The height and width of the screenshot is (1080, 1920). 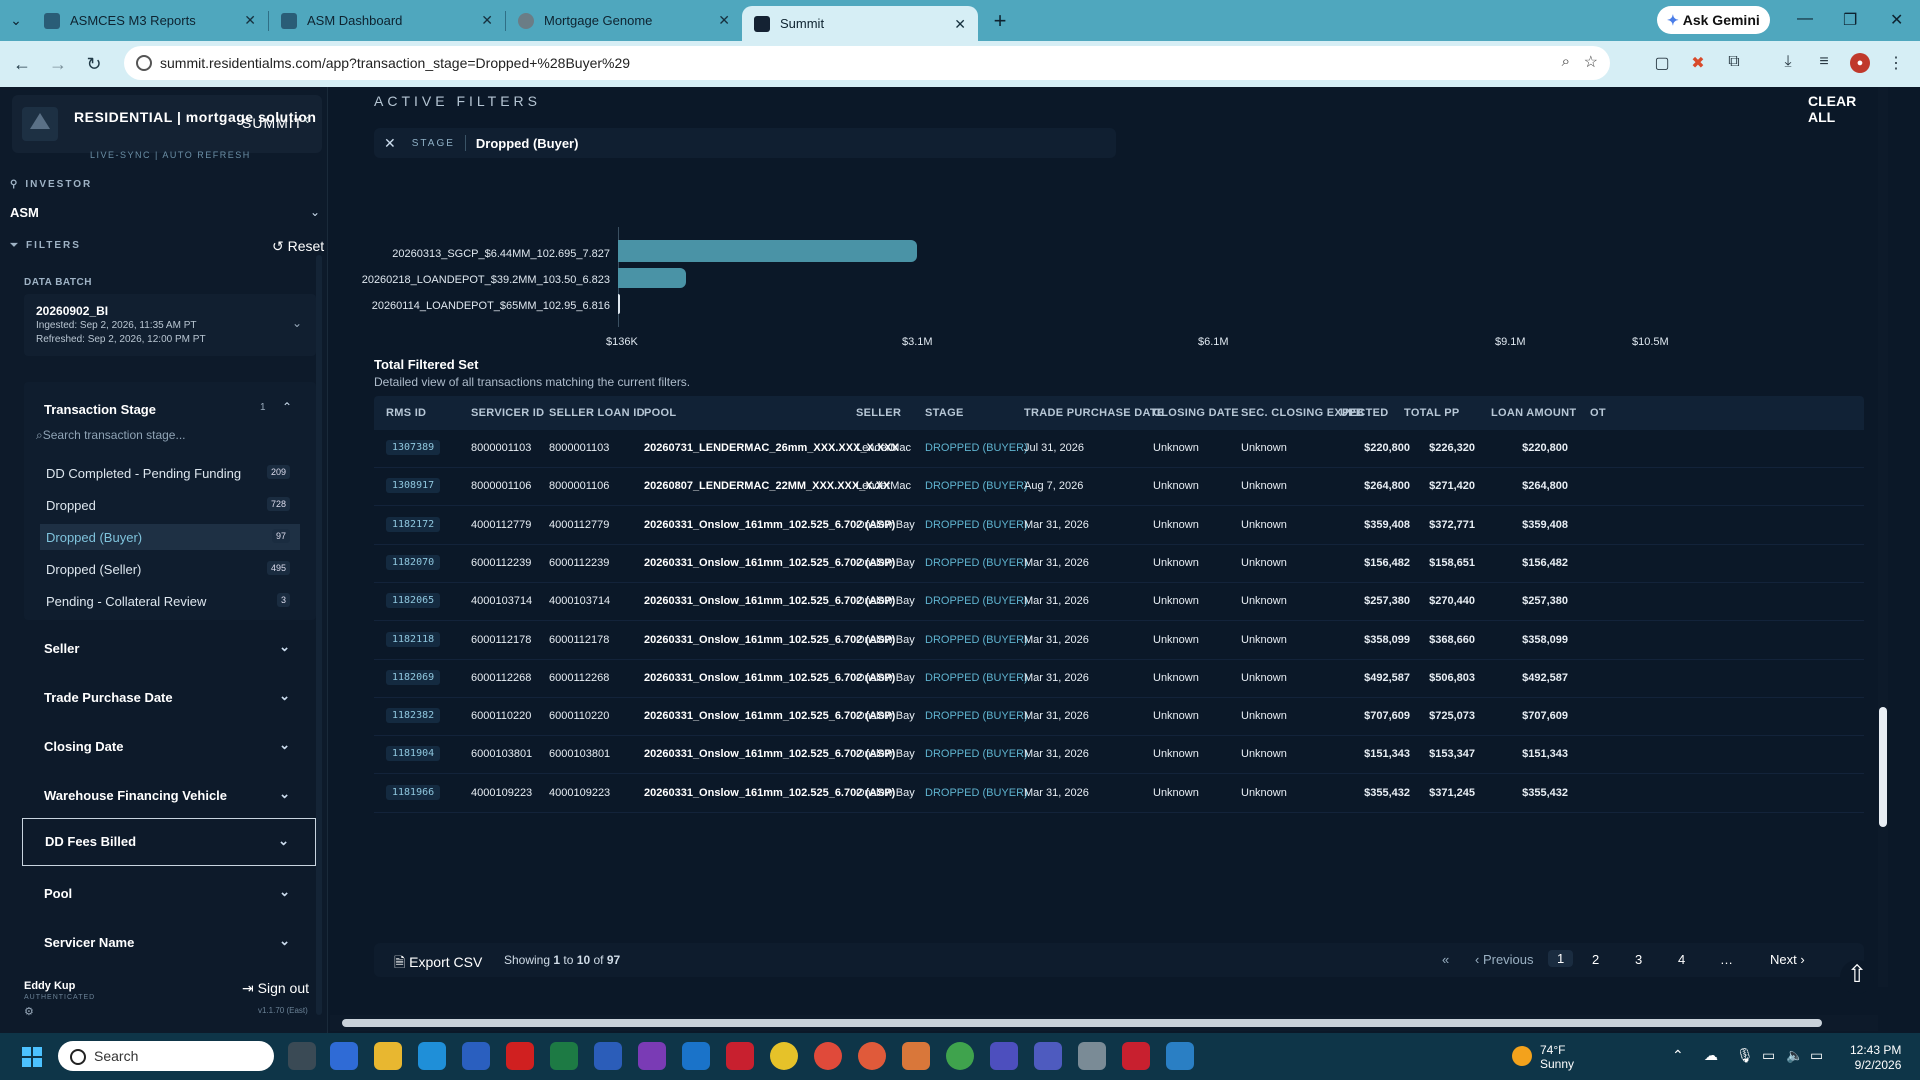 What do you see at coordinates (1638, 959) in the screenshot?
I see `page-3-button: 3` at bounding box center [1638, 959].